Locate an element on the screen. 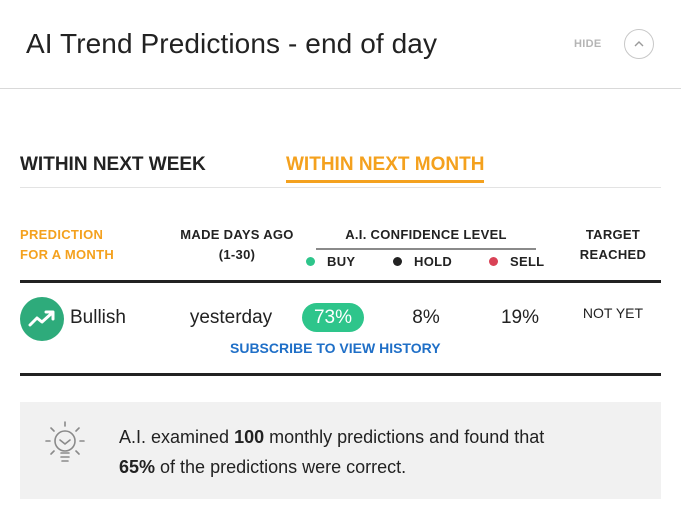 This screenshot has width=681, height=519. collapse-button is located at coordinates (639, 44).